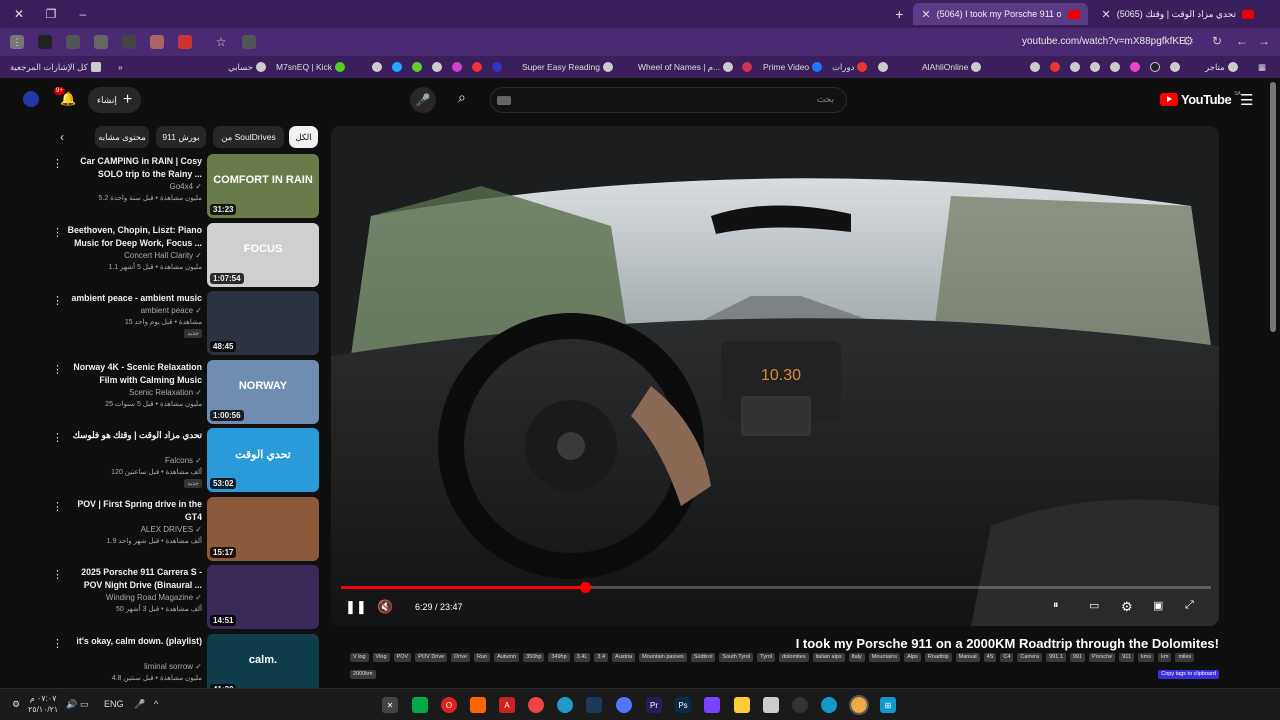 Image resolution: width=1280 pixels, height=720 pixels. I want to click on bookmark-item: دورات, so click(850, 67).